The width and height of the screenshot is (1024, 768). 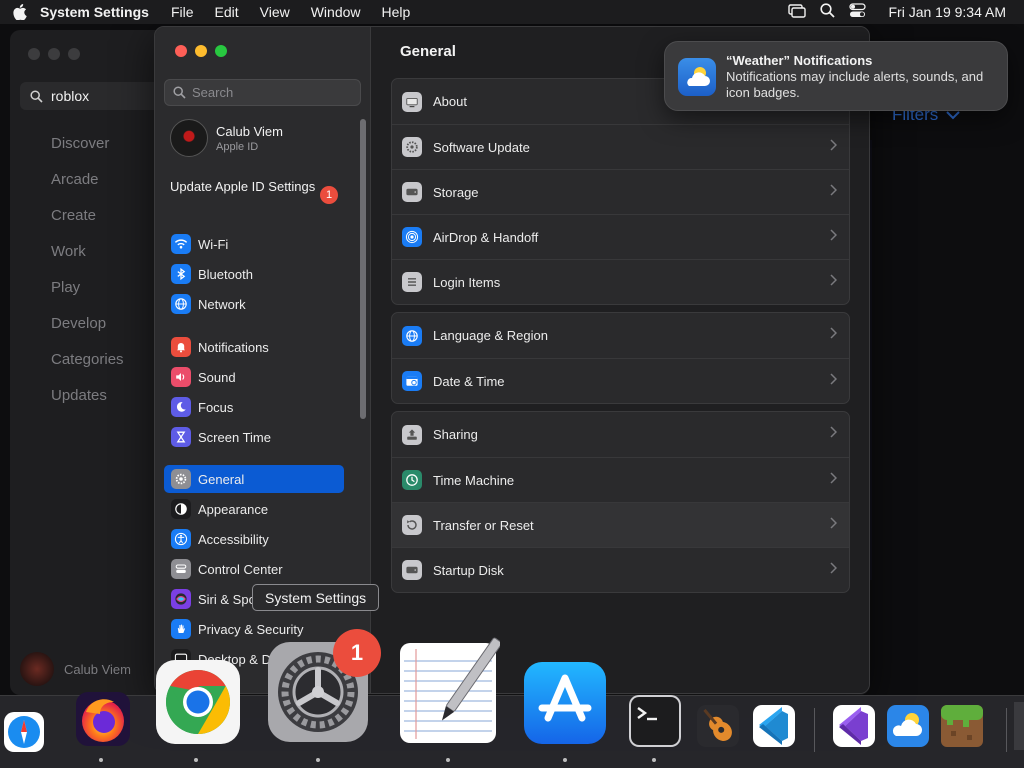 I want to click on dock-app-visual-studio, so click(x=854, y=726).